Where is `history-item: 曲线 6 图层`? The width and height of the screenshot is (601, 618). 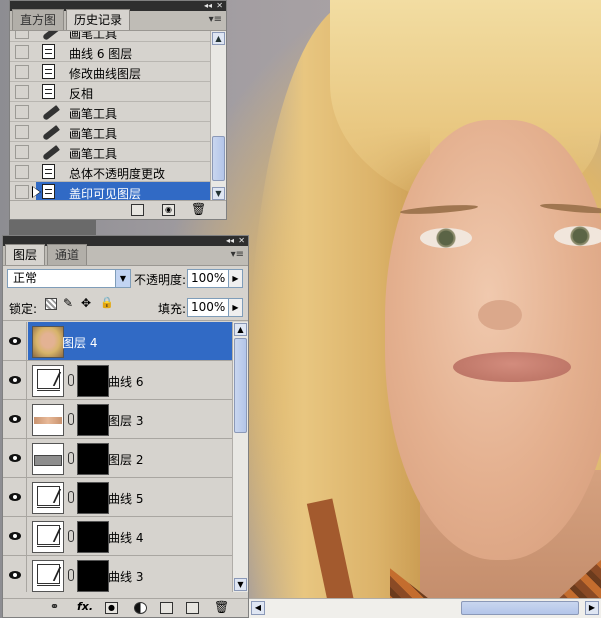
history-item: 曲线 6 图层 is located at coordinates (110, 52).